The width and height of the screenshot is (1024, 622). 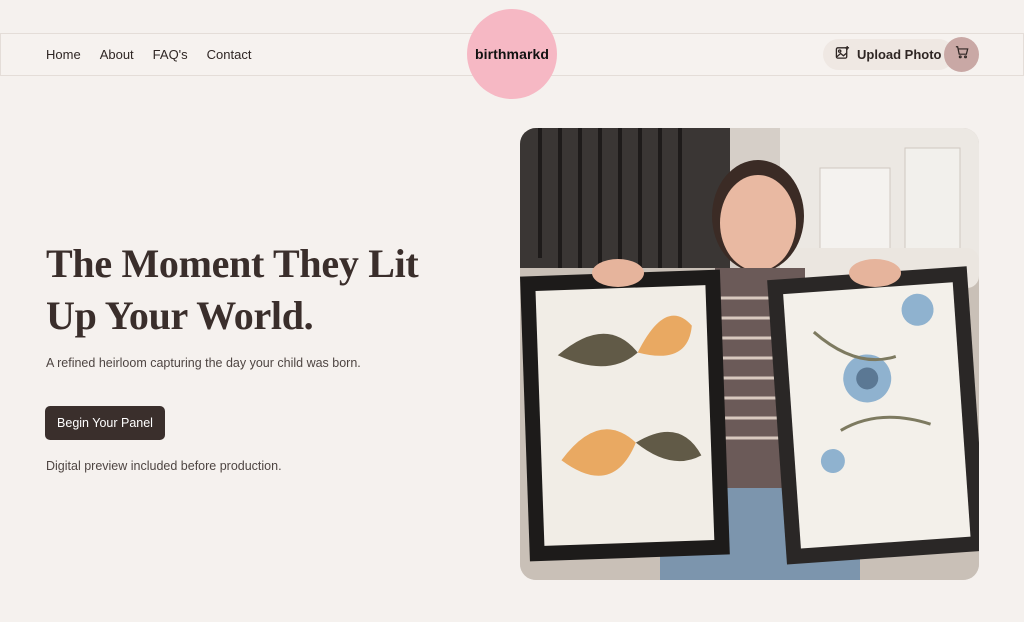 I want to click on hero-headline: The Moment They Lit Up Your World., so click(x=256, y=290).